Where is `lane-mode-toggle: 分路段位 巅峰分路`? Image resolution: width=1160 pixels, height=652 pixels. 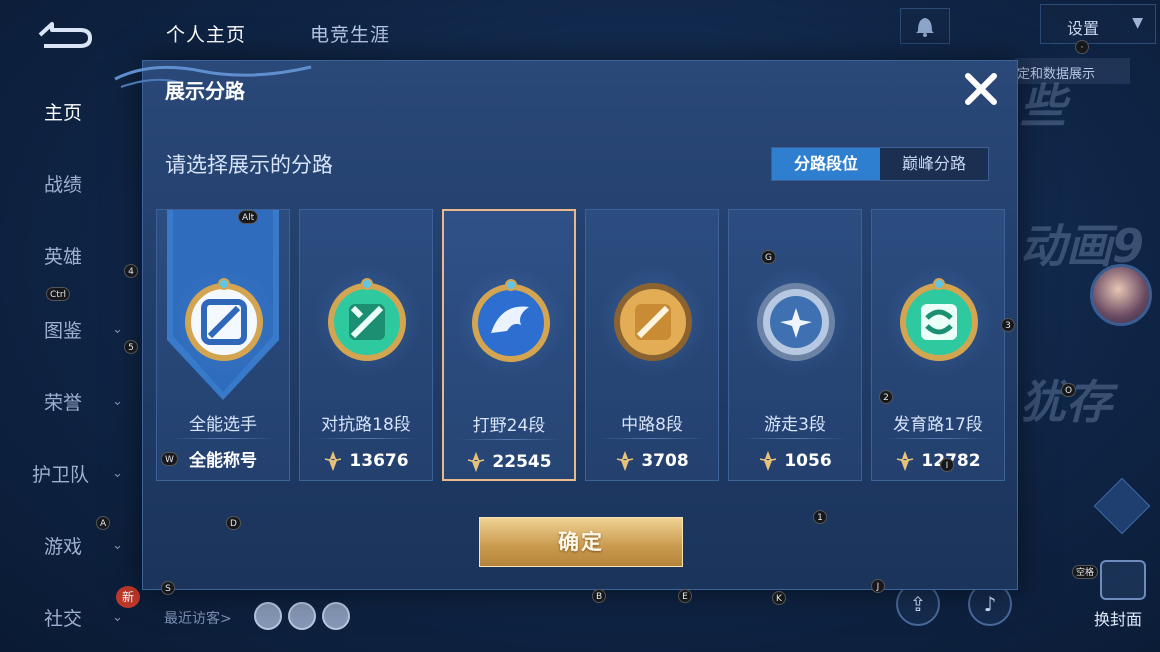 lane-mode-toggle: 分路段位 巅峰分路 is located at coordinates (880, 164).